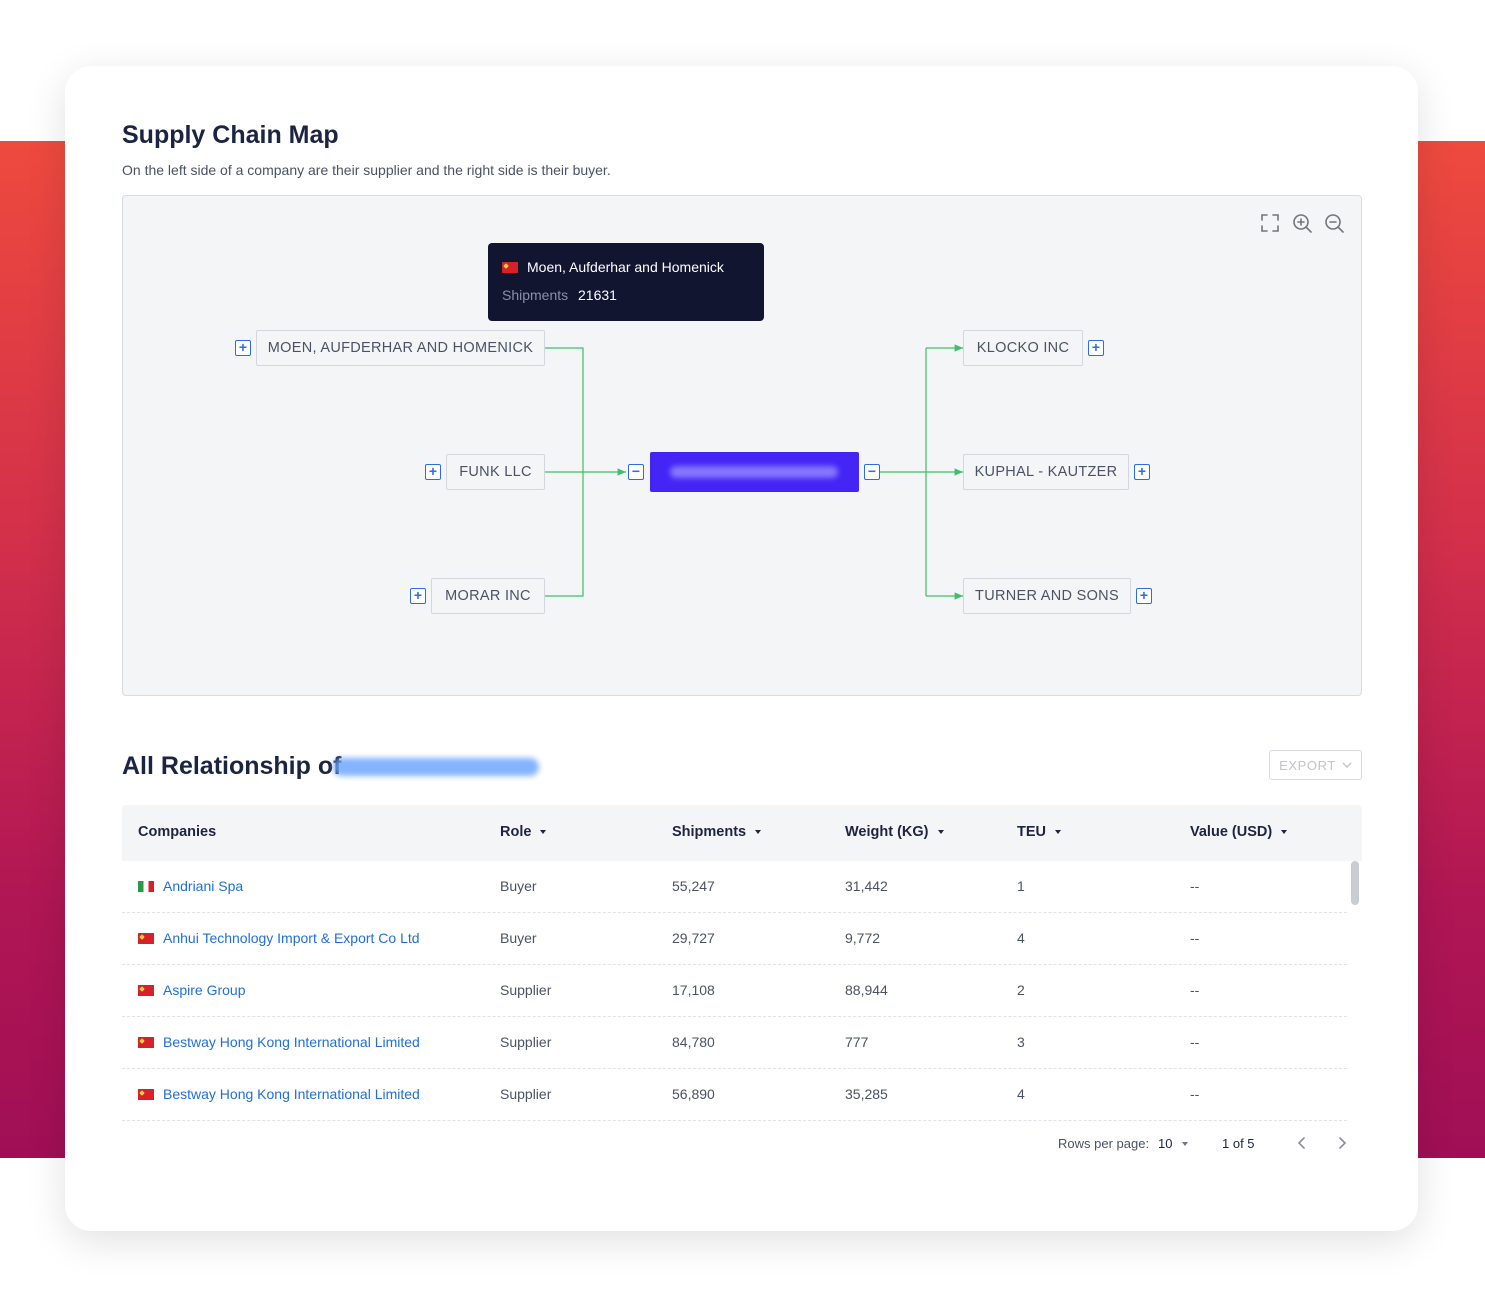 Image resolution: width=1485 pixels, height=1298 pixels. Describe the element at coordinates (866, 886) in the screenshot. I see `weight-cell: 31,442` at that location.